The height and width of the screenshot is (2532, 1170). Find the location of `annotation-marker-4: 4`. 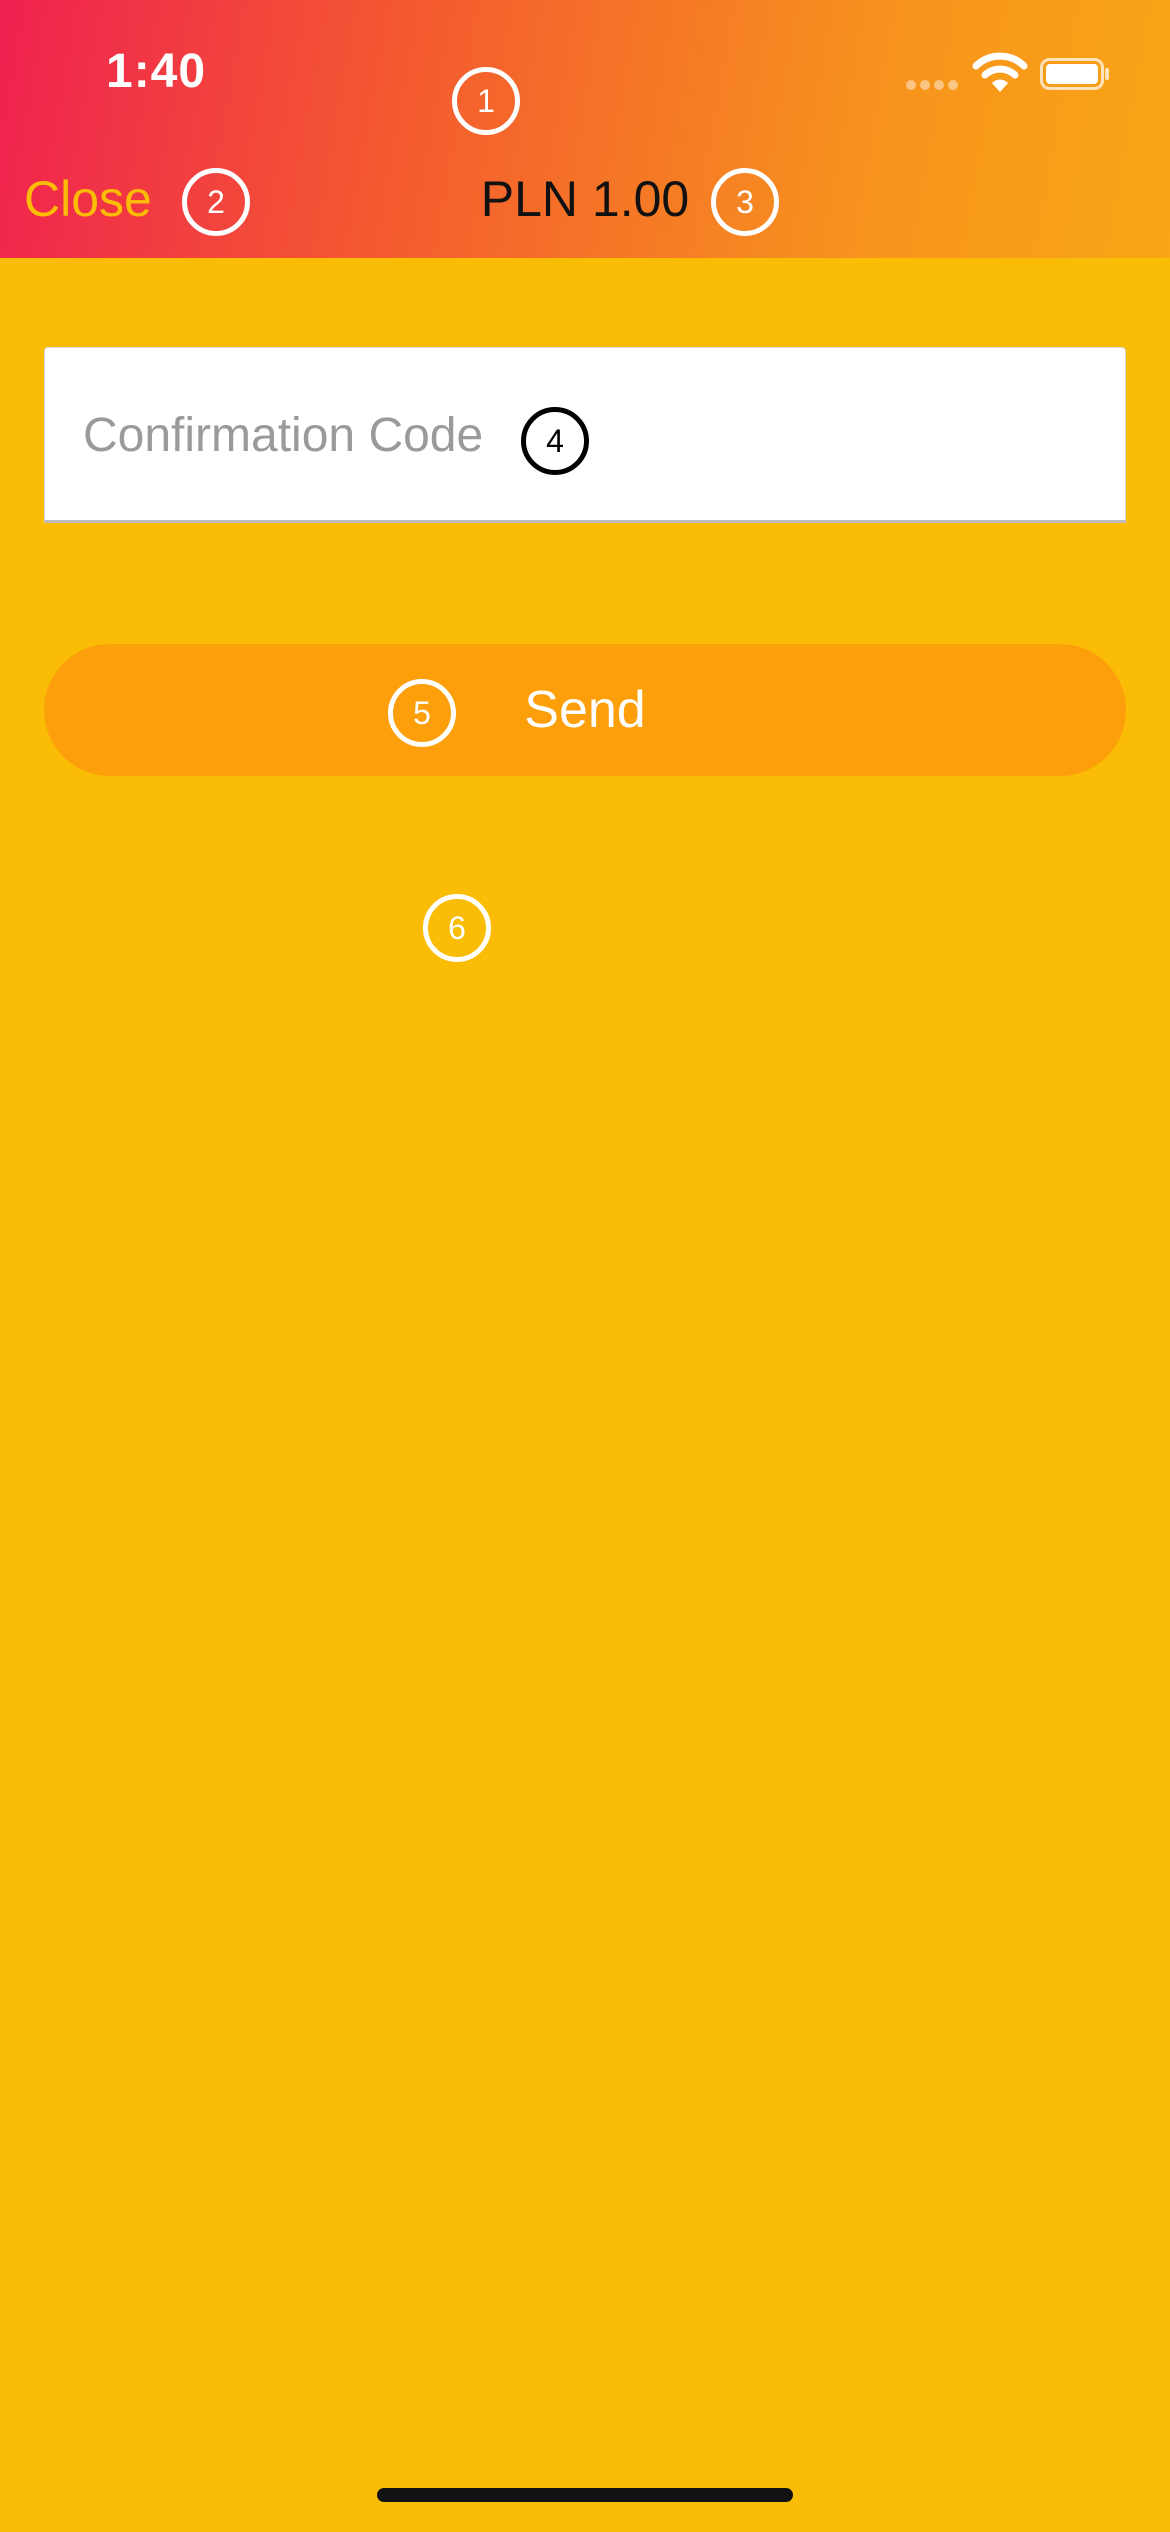

annotation-marker-4: 4 is located at coordinates (555, 441).